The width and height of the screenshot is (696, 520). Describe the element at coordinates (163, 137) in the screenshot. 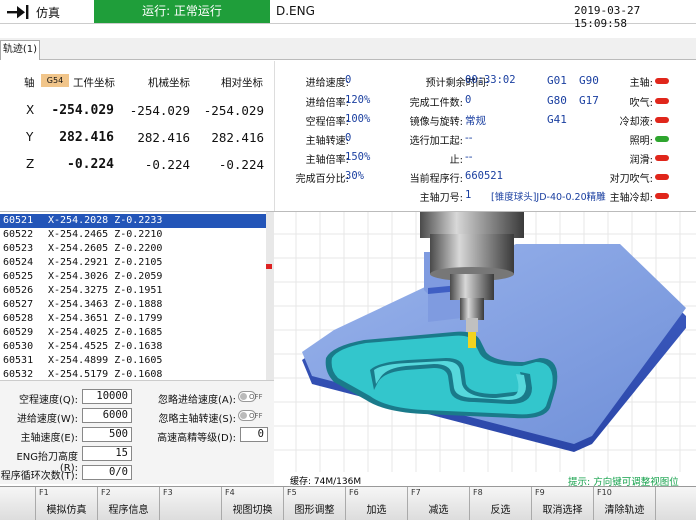

I see `machine-y: 282.416` at that location.